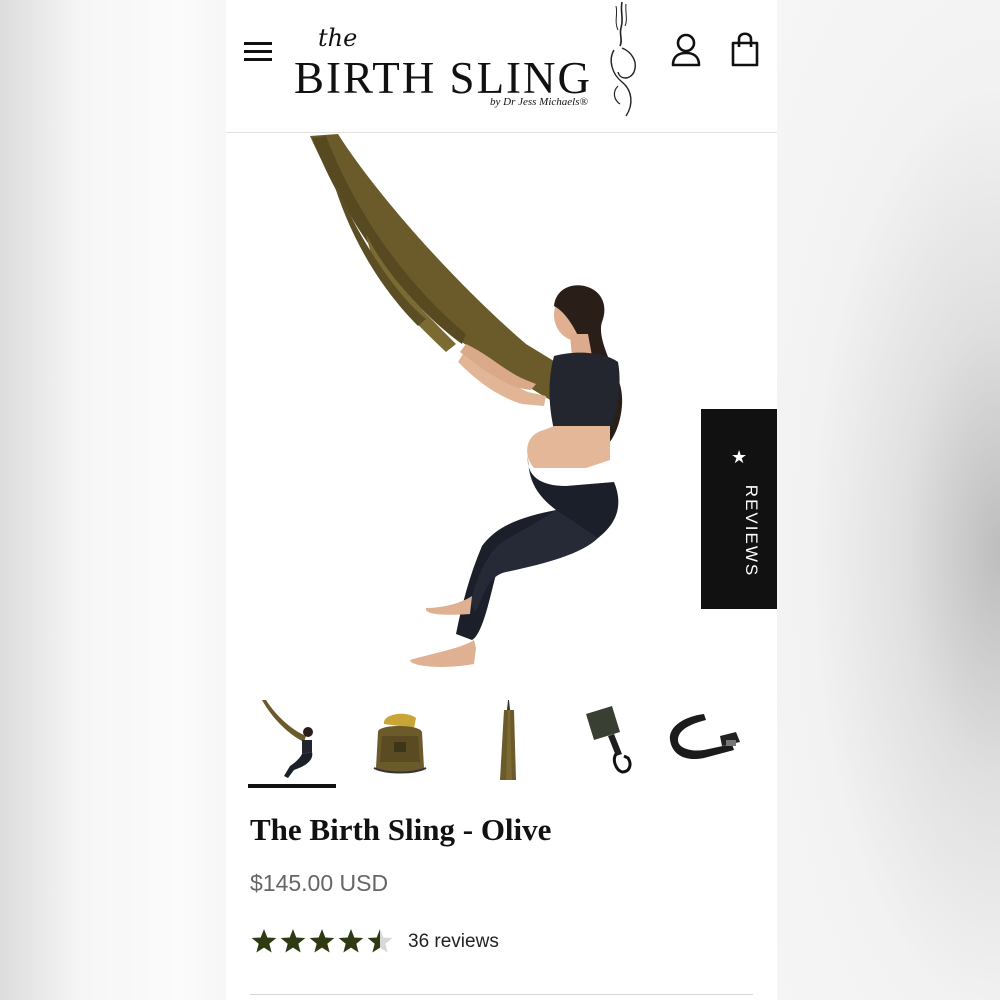  What do you see at coordinates (623, 59) in the screenshot?
I see `logo-illustration-icon` at bounding box center [623, 59].